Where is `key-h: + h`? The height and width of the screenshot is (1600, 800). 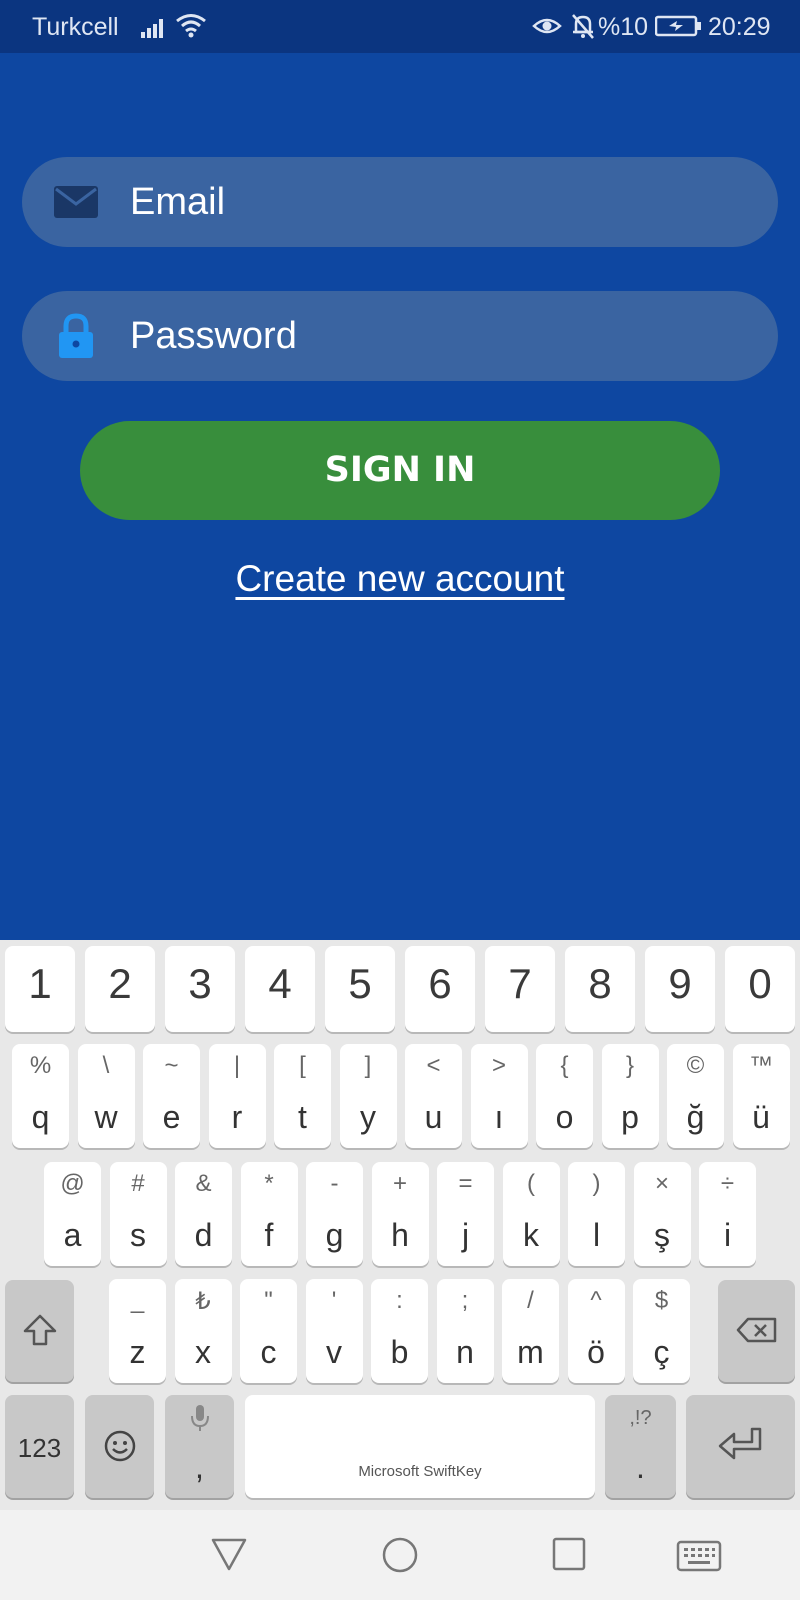
key-h: + h is located at coordinates (400, 1214).